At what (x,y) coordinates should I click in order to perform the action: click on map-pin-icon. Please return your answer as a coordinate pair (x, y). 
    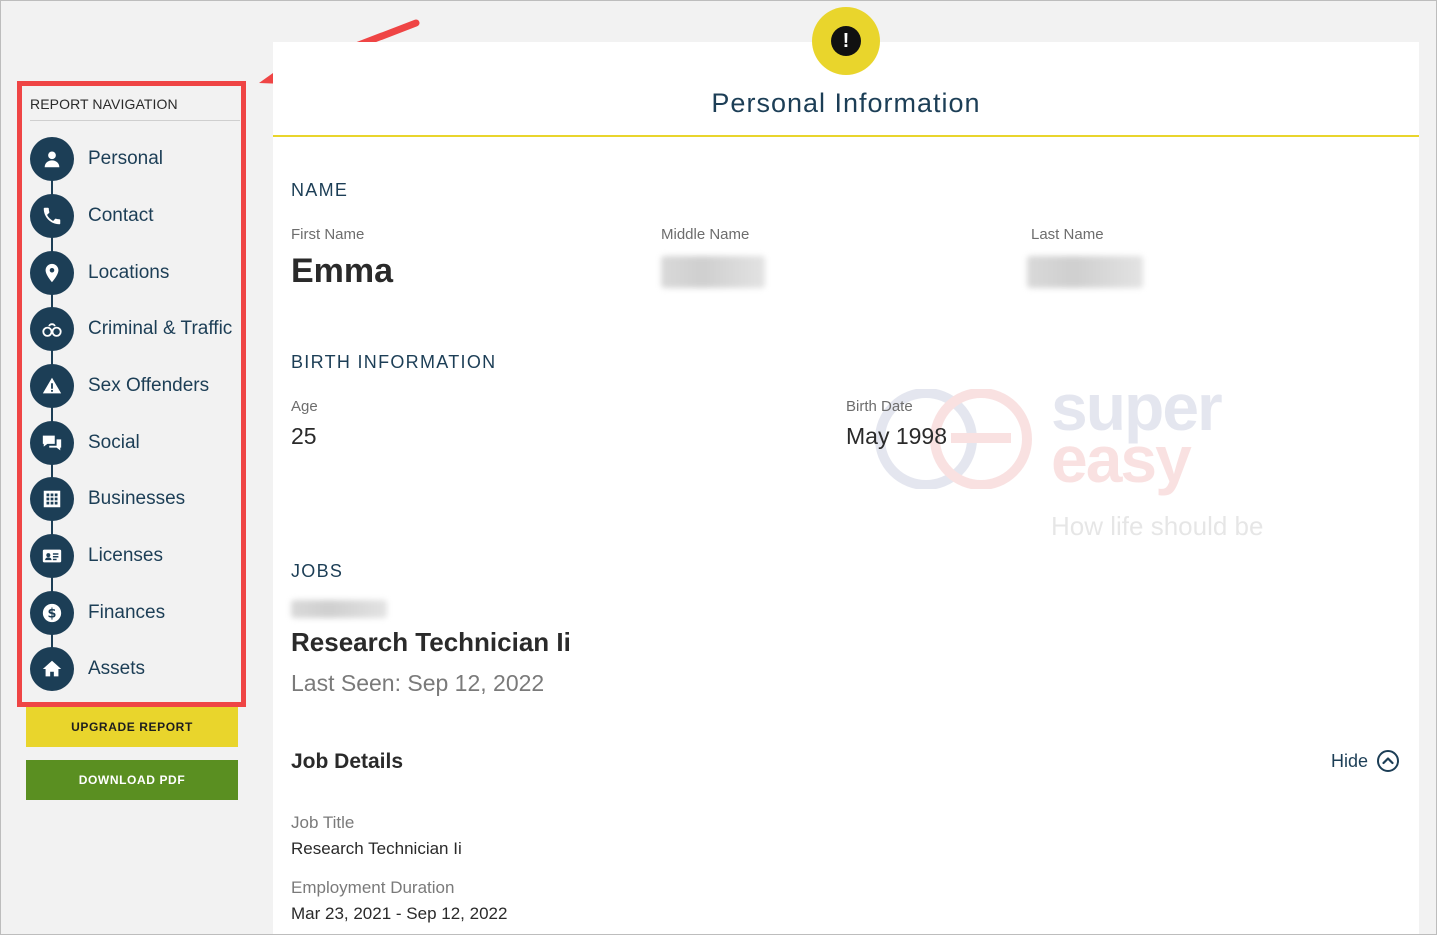
    Looking at the image, I should click on (52, 273).